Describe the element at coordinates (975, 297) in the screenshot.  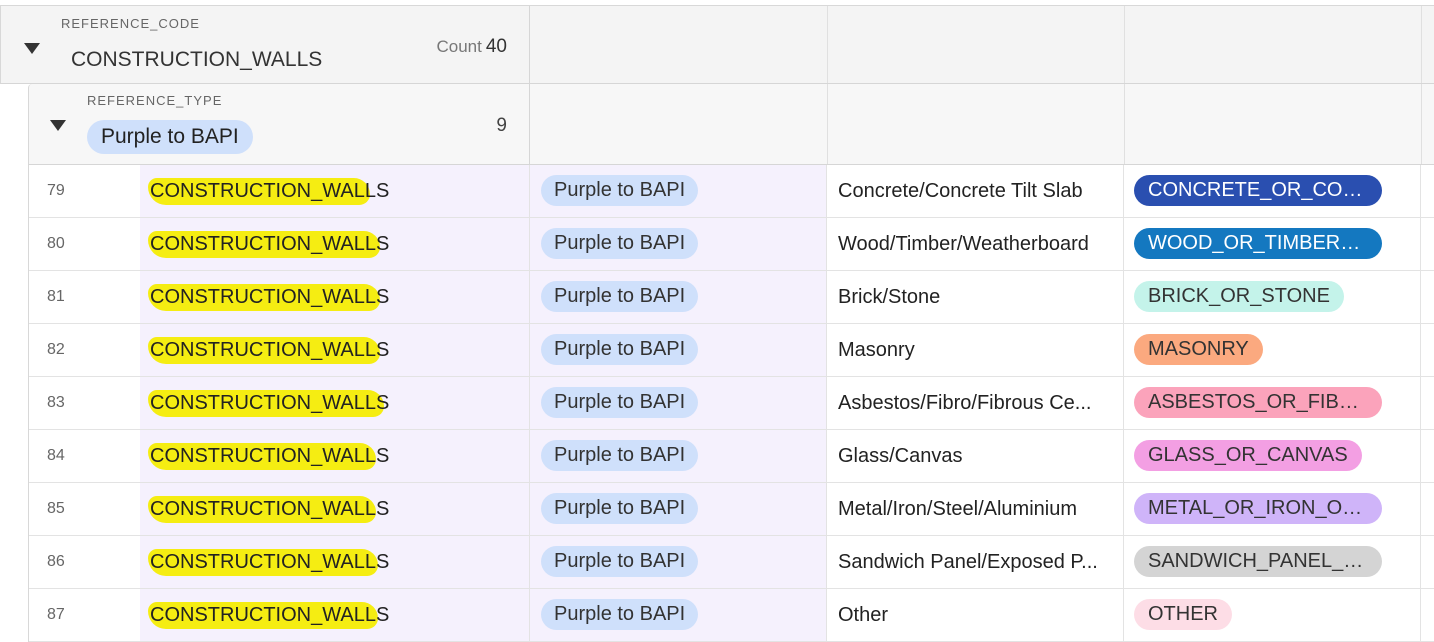
I see `label-cell: Brick/Stone` at that location.